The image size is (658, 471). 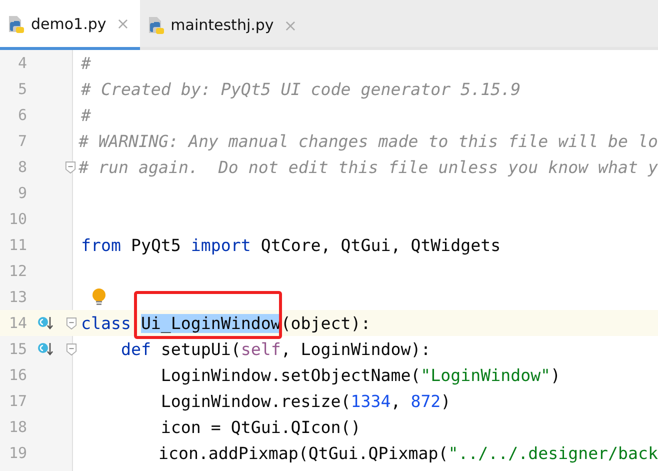 What do you see at coordinates (21, 167) in the screenshot?
I see `line-number: 8` at bounding box center [21, 167].